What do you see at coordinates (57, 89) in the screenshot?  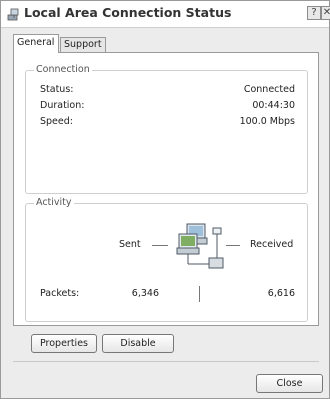 I see `status-label: Status:` at bounding box center [57, 89].